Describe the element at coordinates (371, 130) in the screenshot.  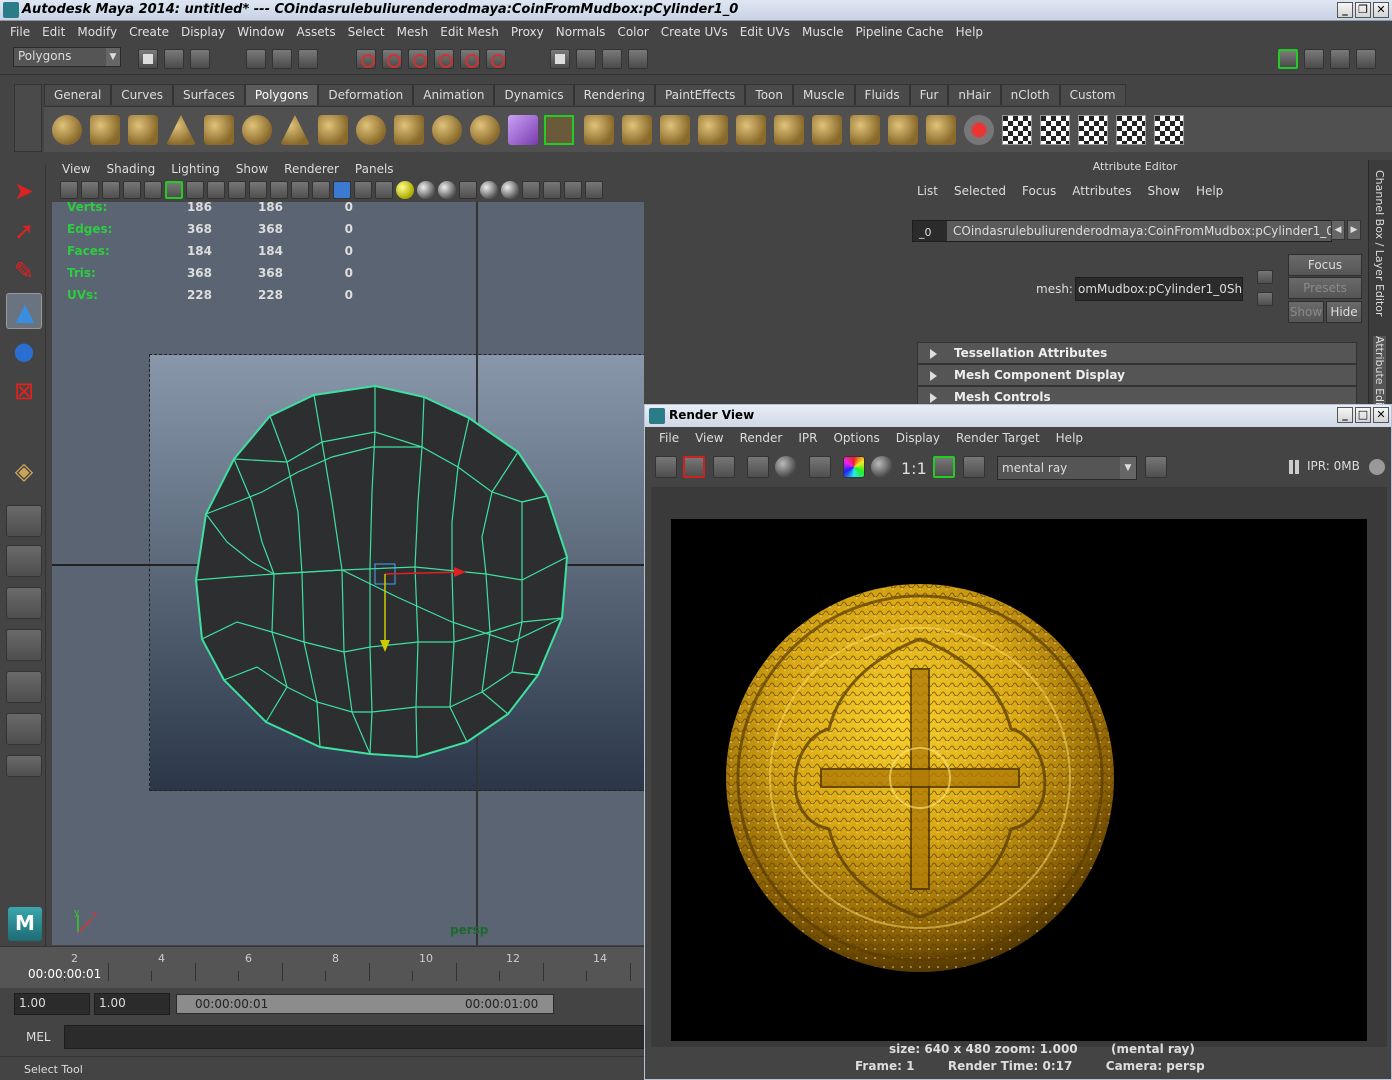
I see `poly-soccer-ball-icon` at that location.